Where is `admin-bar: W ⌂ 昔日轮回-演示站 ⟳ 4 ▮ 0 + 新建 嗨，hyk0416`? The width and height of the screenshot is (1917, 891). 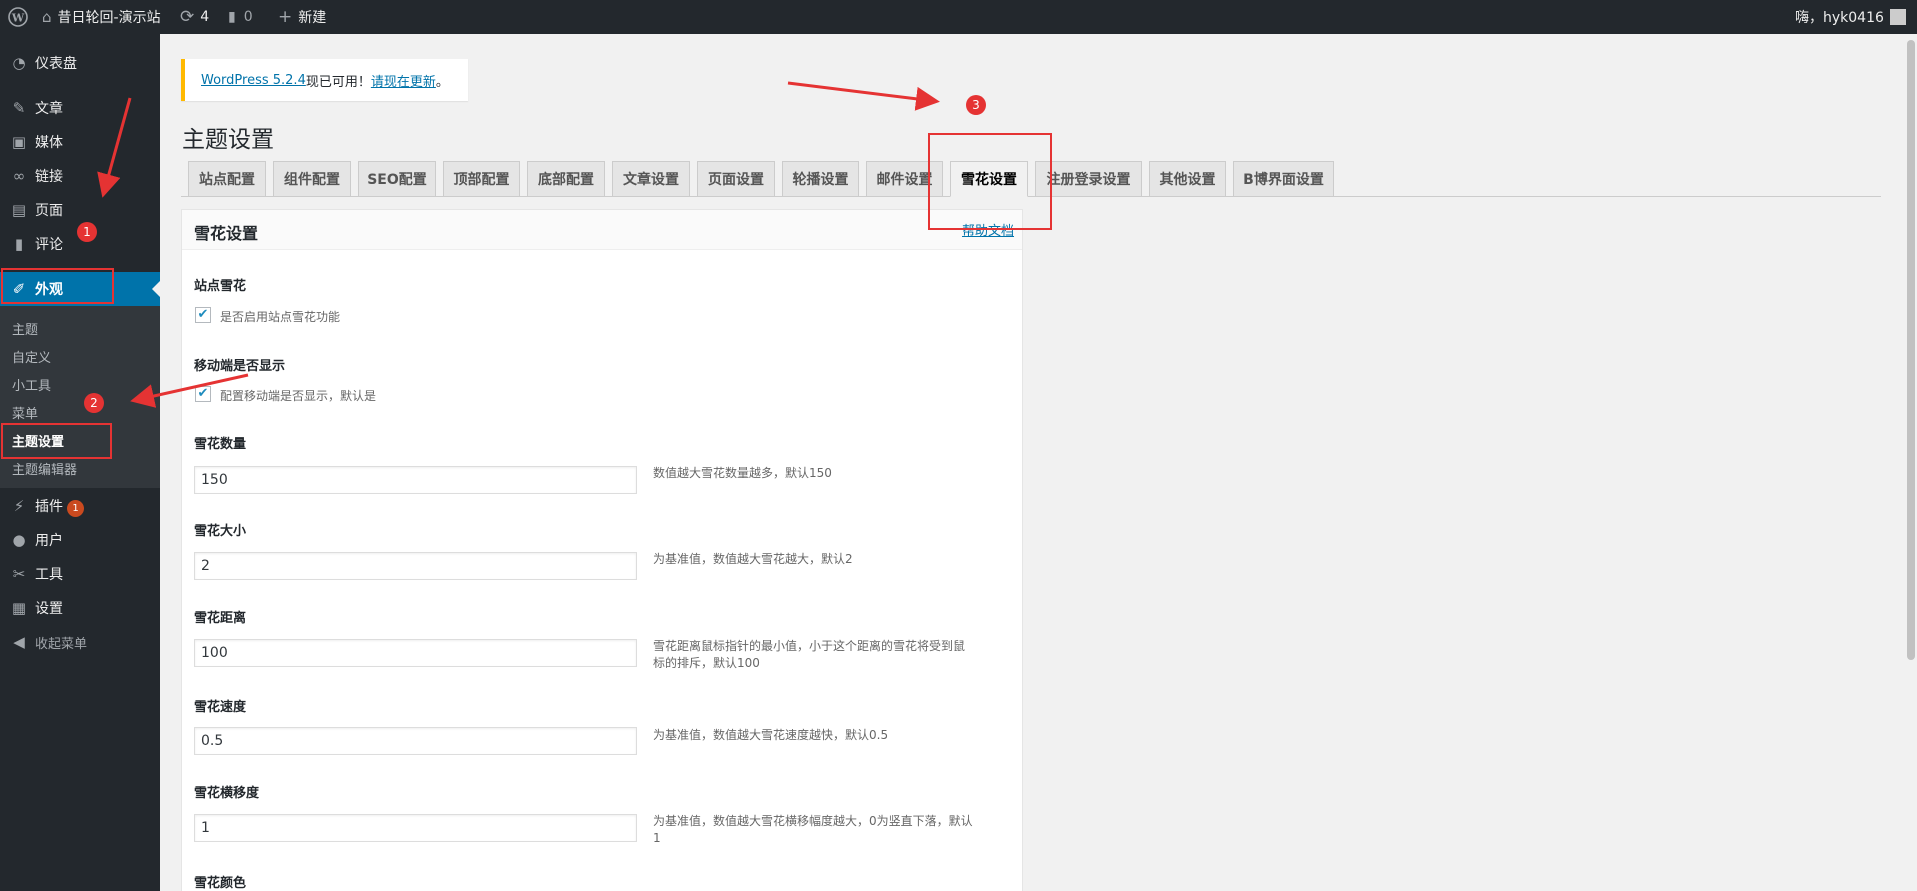
admin-bar: W ⌂ 昔日轮回-演示站 ⟳ 4 ▮ 0 + 新建 嗨，hyk0416 is located at coordinates (958, 17).